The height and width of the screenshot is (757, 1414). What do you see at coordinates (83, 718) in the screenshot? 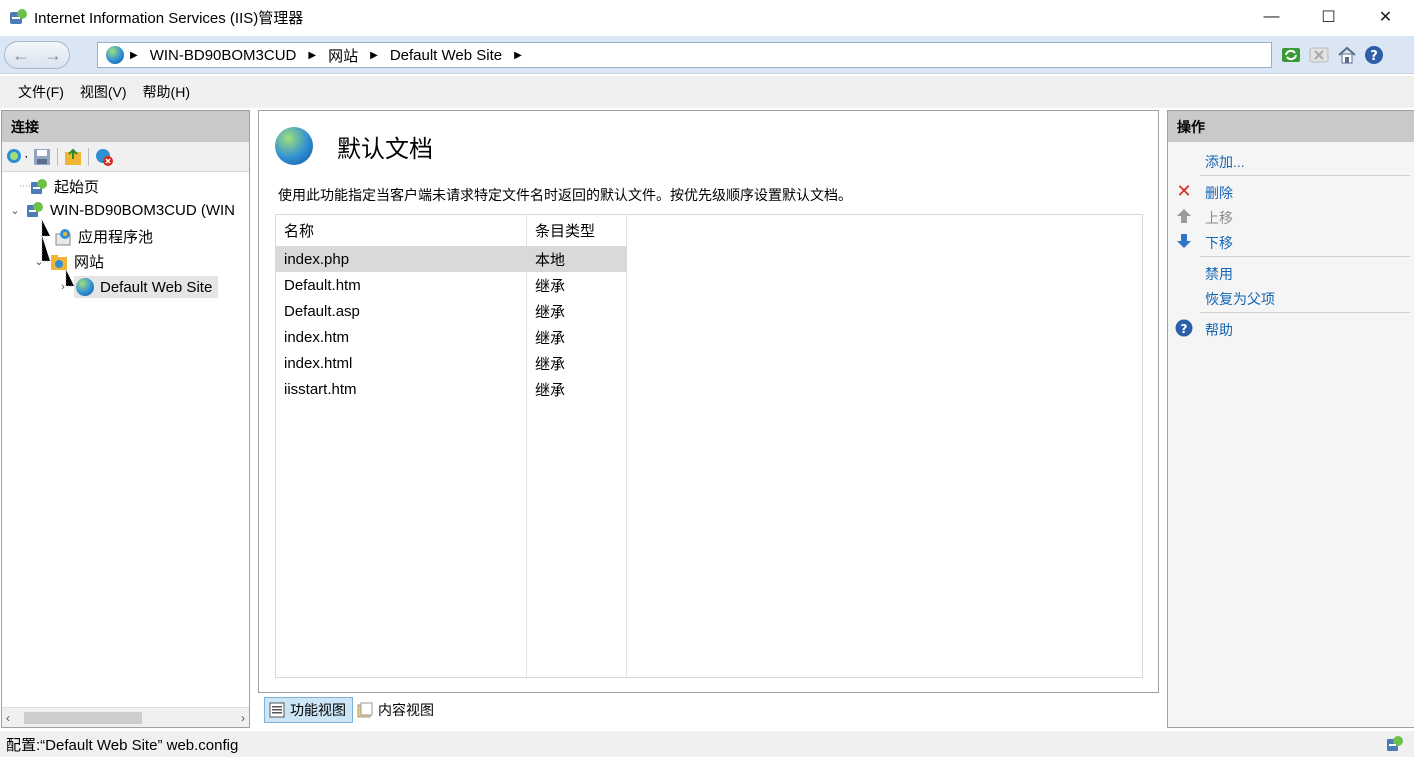
I see `scroll-thumb` at bounding box center [83, 718].